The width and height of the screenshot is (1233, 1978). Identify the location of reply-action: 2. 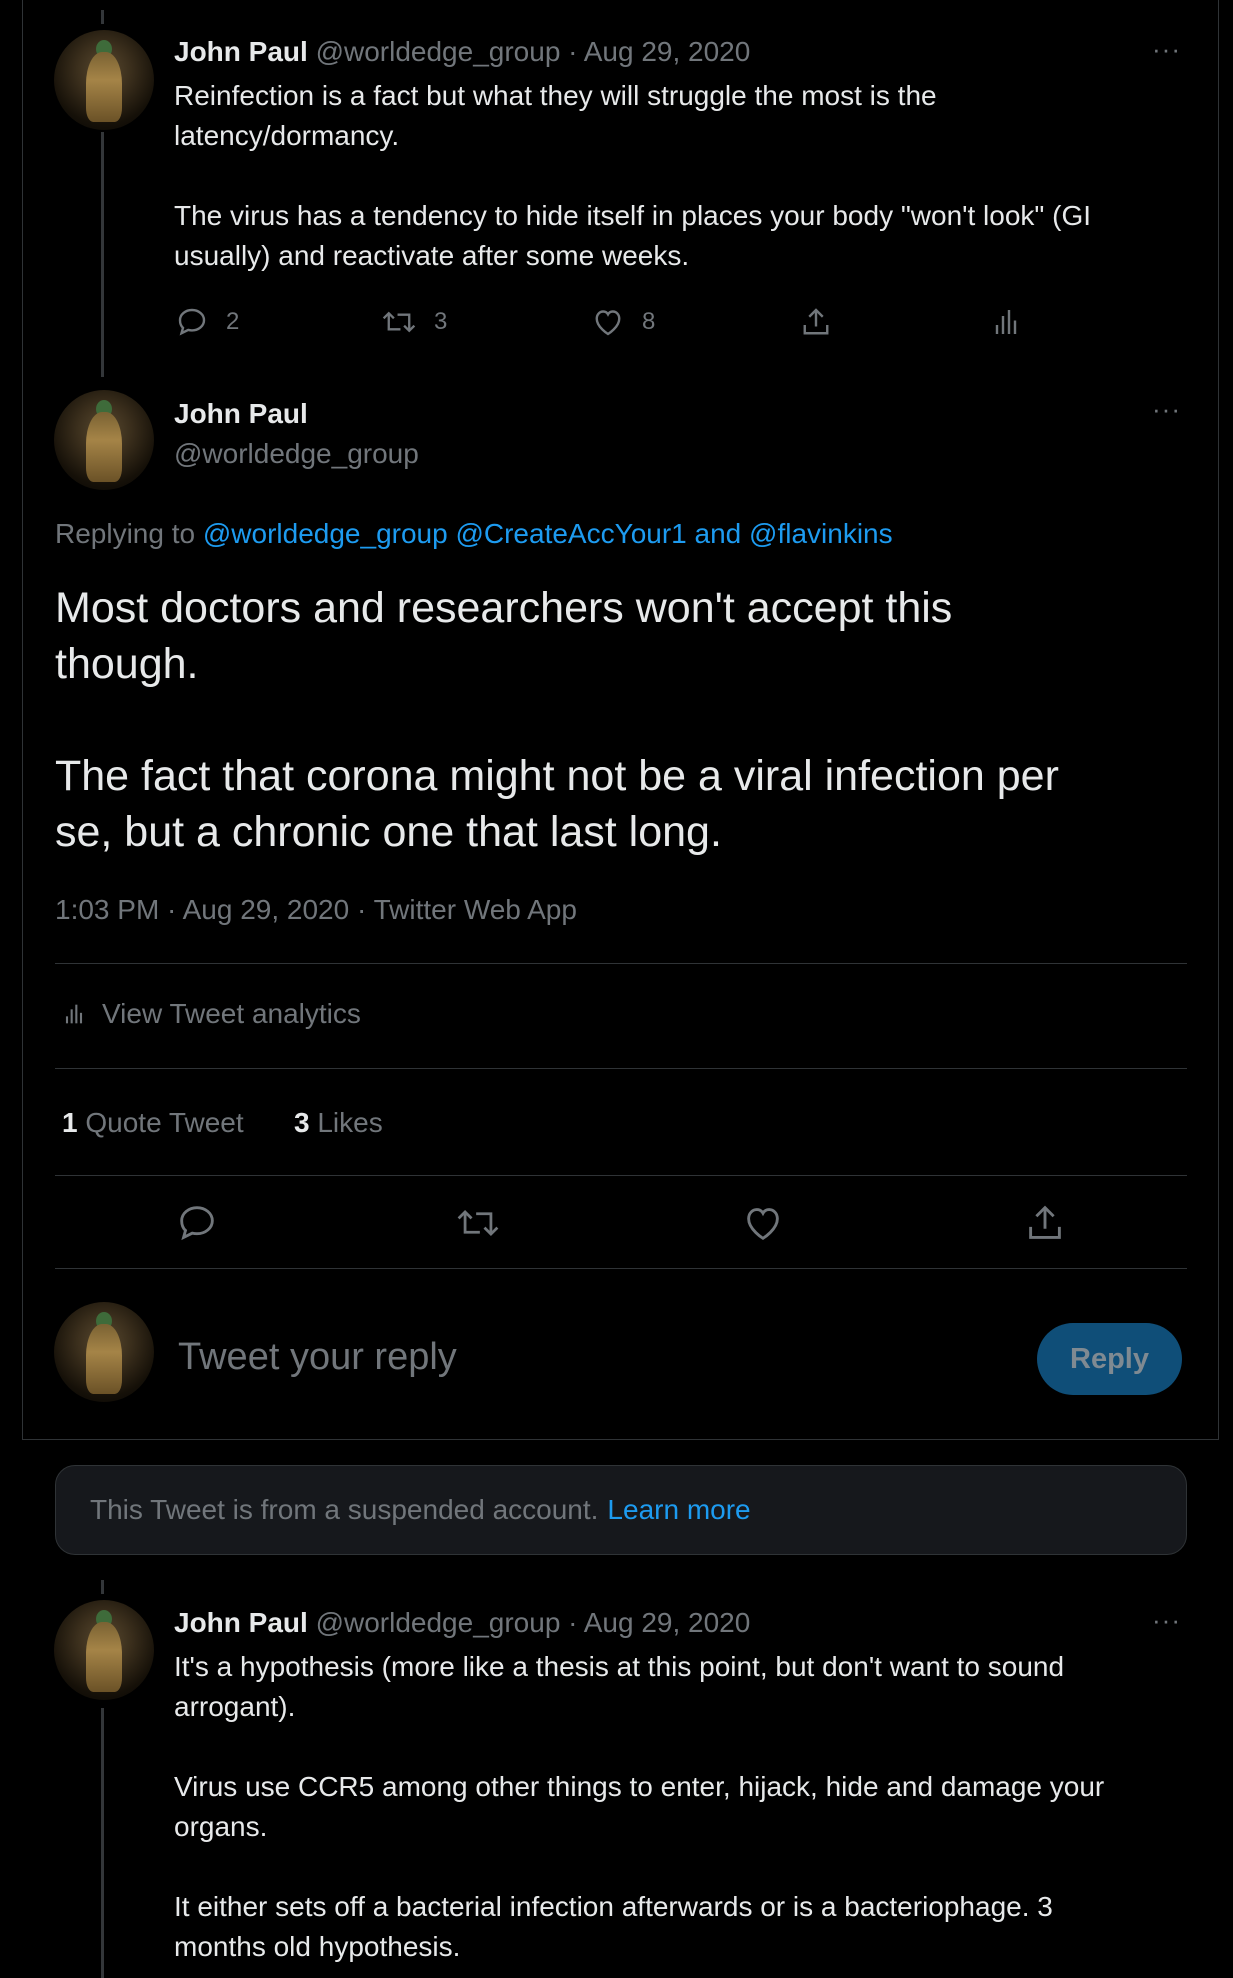
(206, 322).